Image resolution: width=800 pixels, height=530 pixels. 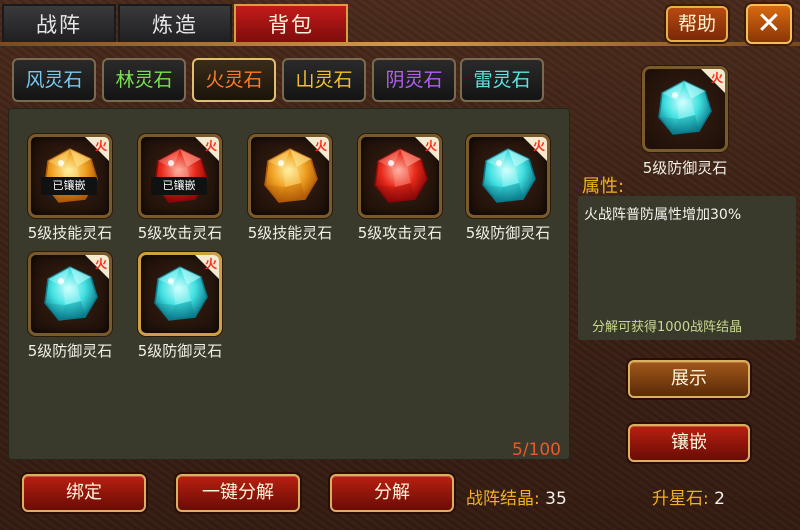 What do you see at coordinates (680, 499) in the screenshot?
I see `star-stone-label: 升星石:` at bounding box center [680, 499].